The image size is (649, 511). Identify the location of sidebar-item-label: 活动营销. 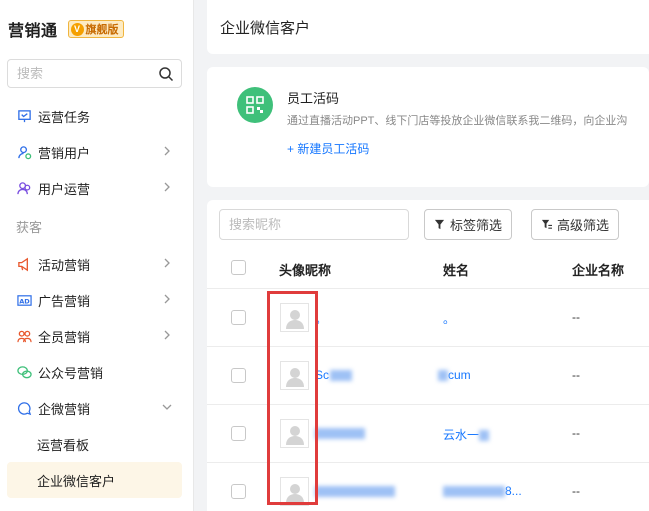
(64, 265).